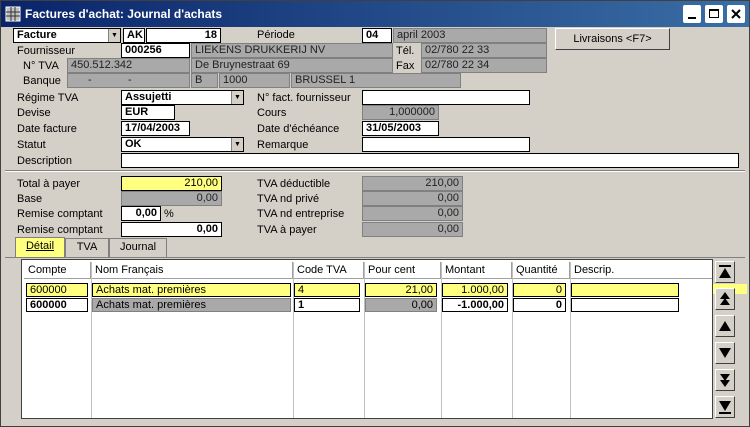 This screenshot has width=750, height=427. What do you see at coordinates (377, 35) in the screenshot?
I see `periode-number-field: 04` at bounding box center [377, 35].